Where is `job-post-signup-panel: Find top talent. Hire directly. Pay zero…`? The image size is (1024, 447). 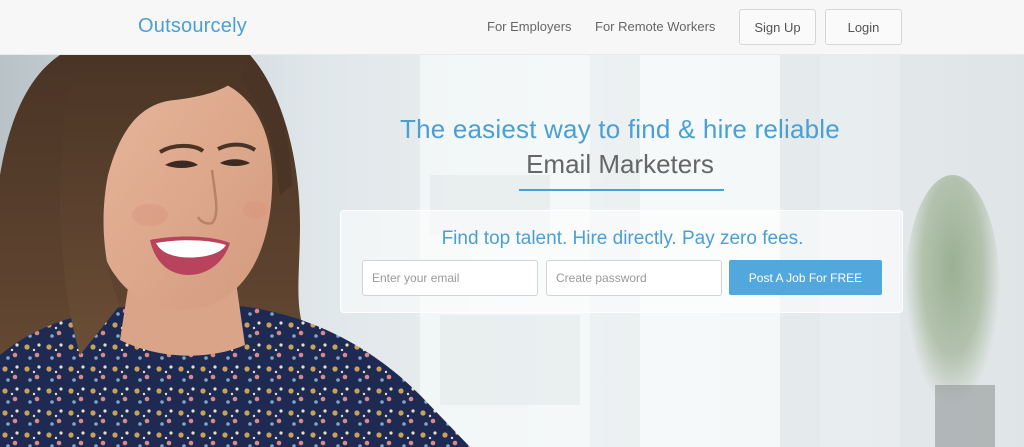 job-post-signup-panel: Find top talent. Hire directly. Pay zero… is located at coordinates (621, 261).